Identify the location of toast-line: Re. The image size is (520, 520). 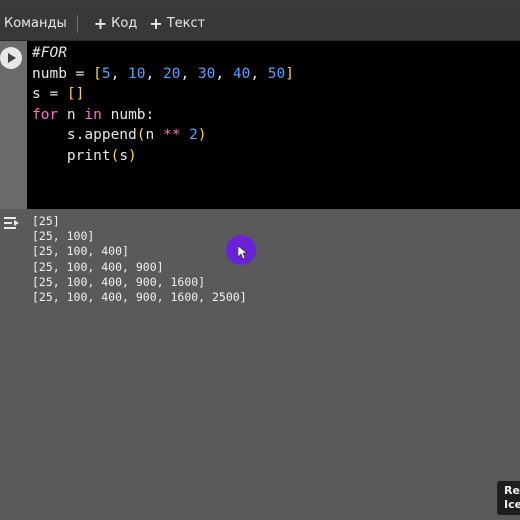
(512, 490).